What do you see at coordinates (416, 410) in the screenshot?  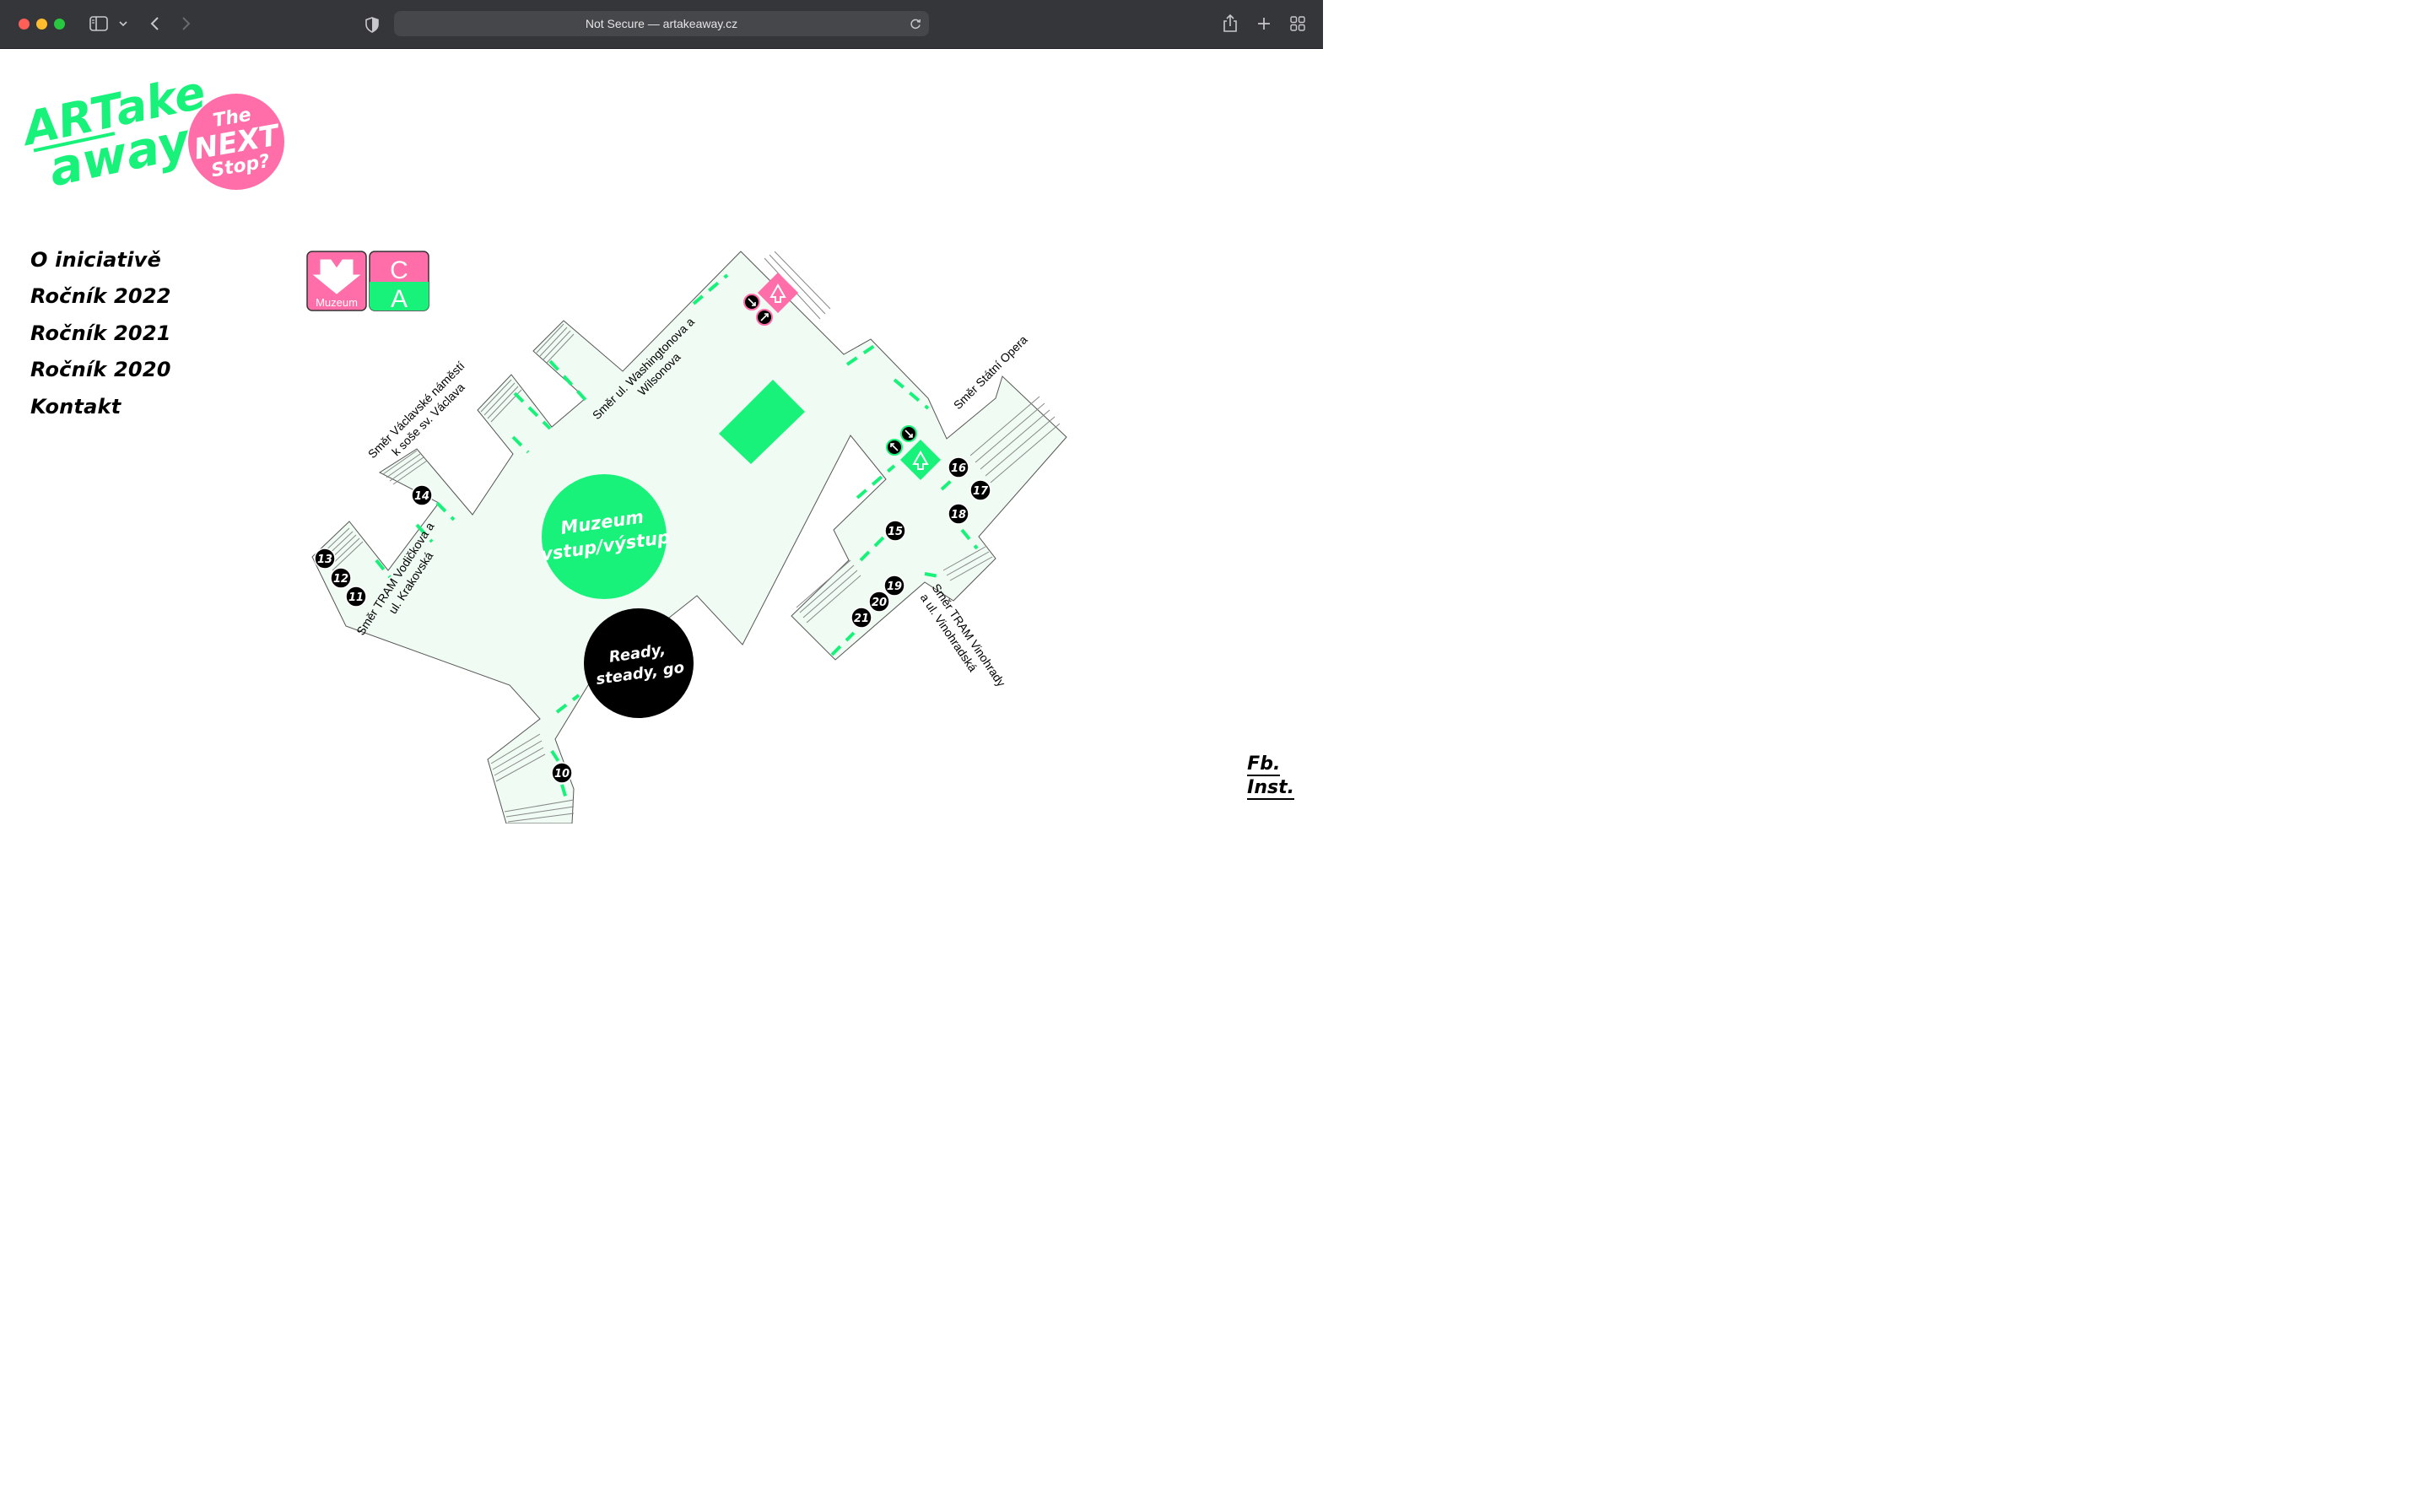 I see `svg-text: Směr Václavské náměstí` at bounding box center [416, 410].